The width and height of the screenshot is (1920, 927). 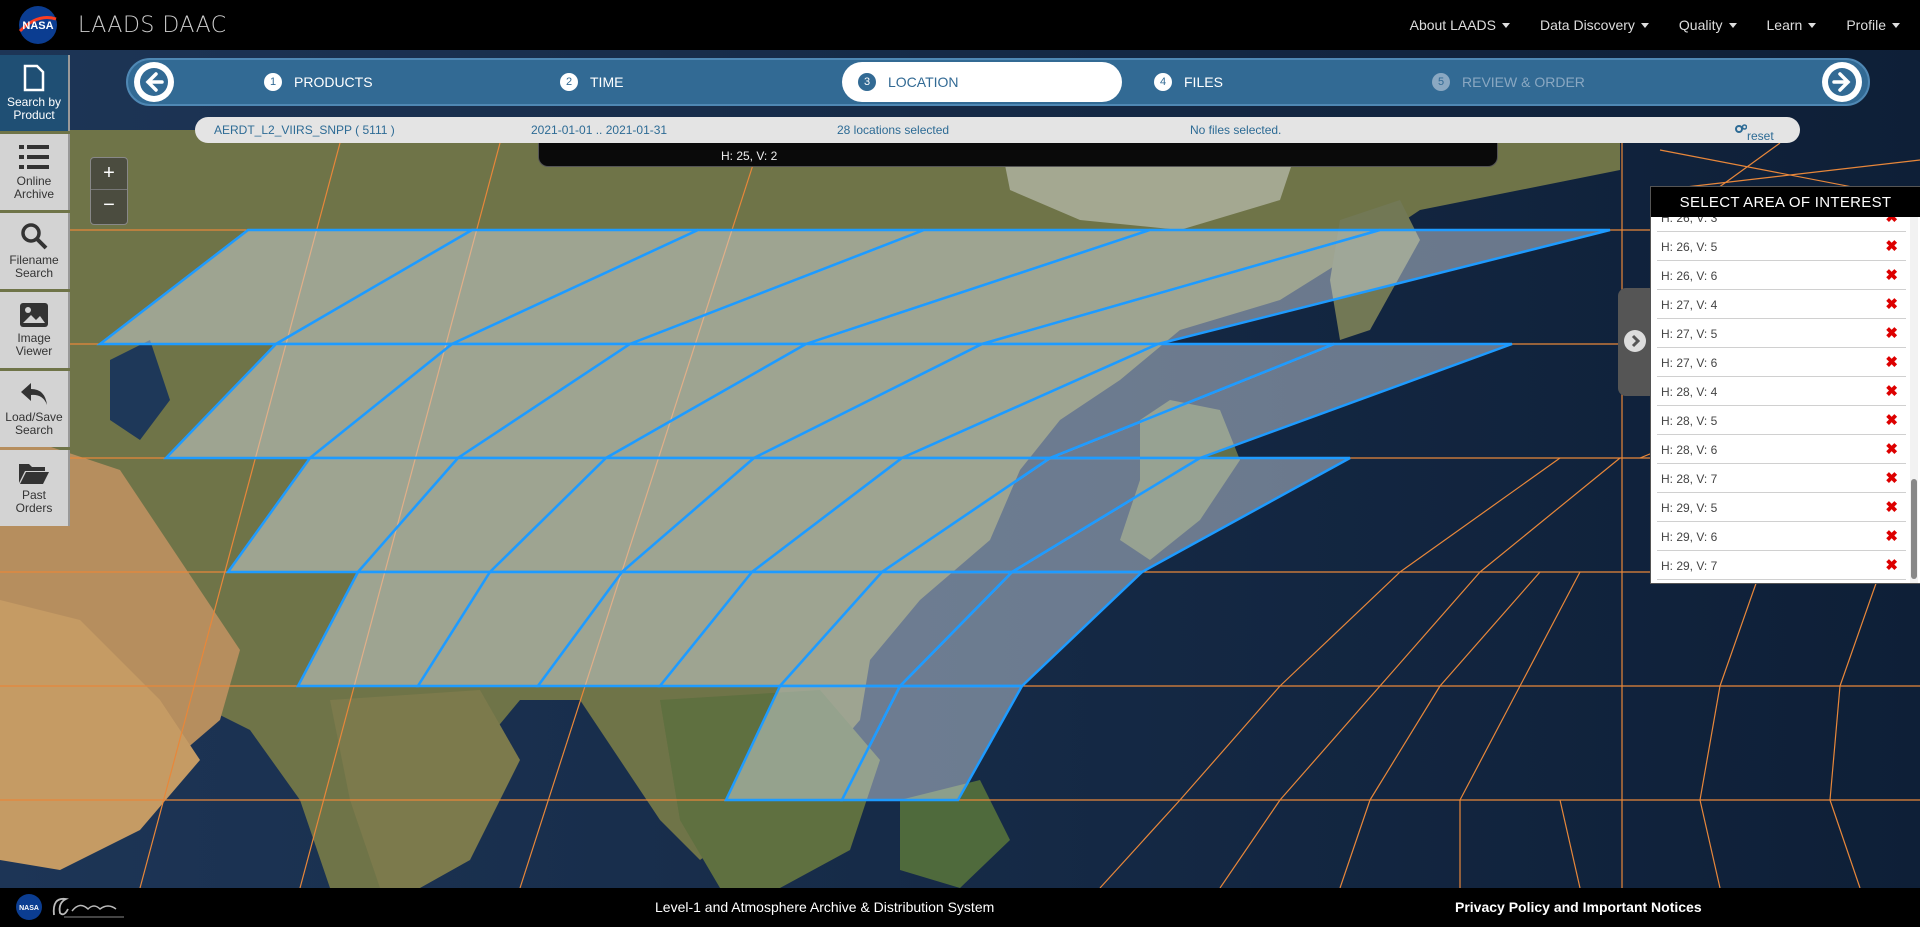 I want to click on arrow-right-icon, so click(x=1842, y=82).